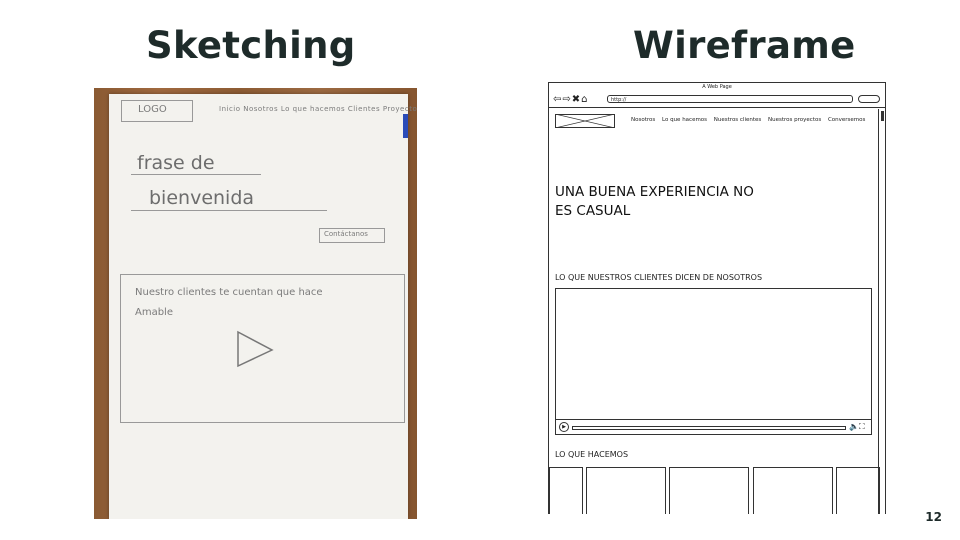 This screenshot has height=540, width=960. Describe the element at coordinates (176, 163) in the screenshot. I see `sketch-heading-line1: frase de` at that location.